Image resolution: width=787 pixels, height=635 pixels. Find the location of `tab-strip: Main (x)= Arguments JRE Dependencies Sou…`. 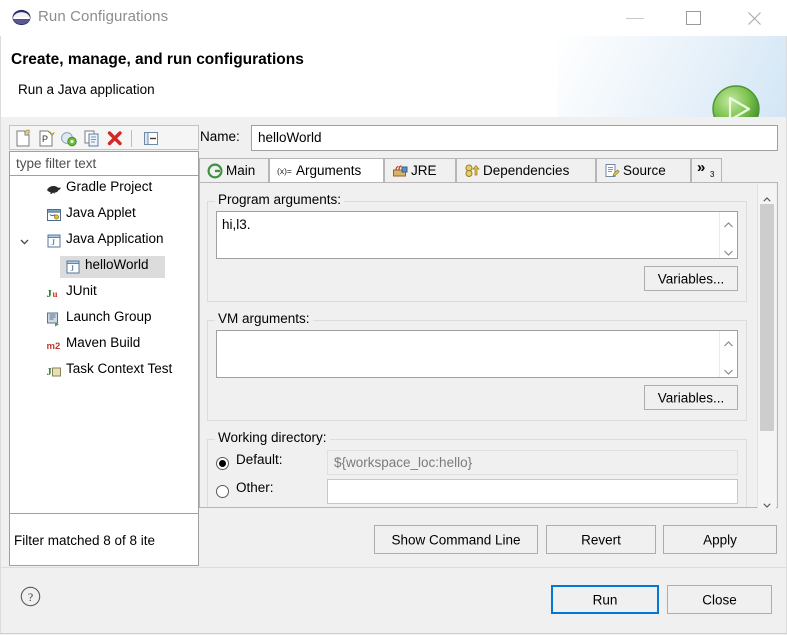

tab-strip: Main (x)= Arguments JRE Dependencies Sou… is located at coordinates (488, 170).